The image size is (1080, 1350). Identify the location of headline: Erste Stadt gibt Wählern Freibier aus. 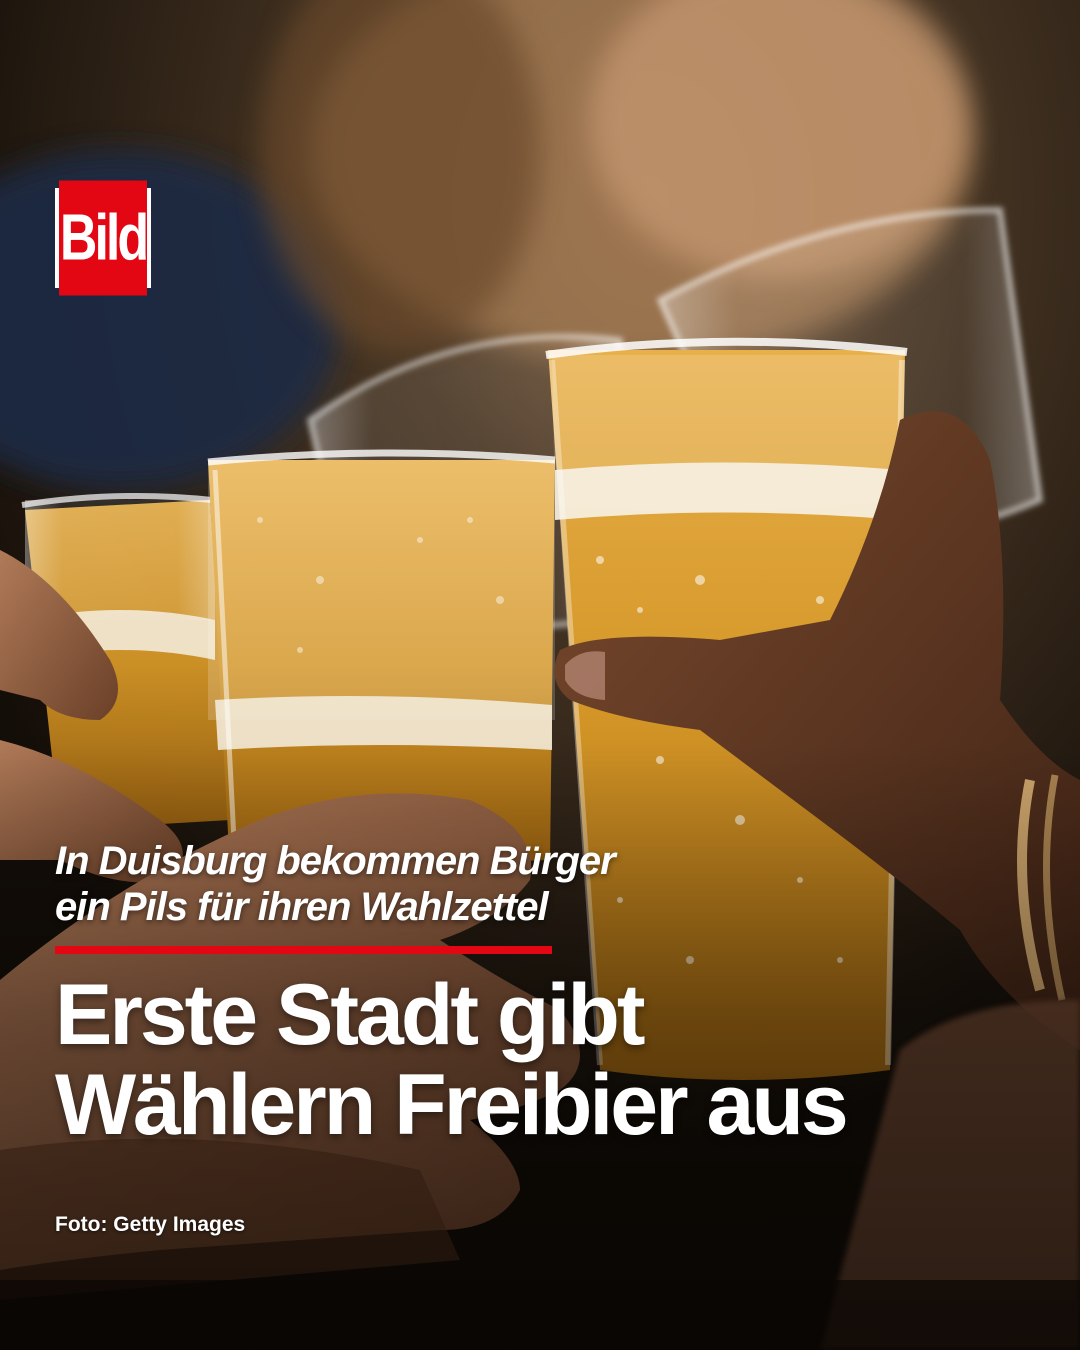
(545, 1060).